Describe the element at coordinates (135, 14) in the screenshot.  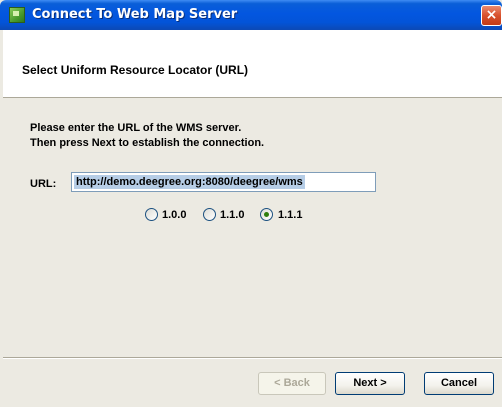
I see `window-title: Connect To Web Map Server` at that location.